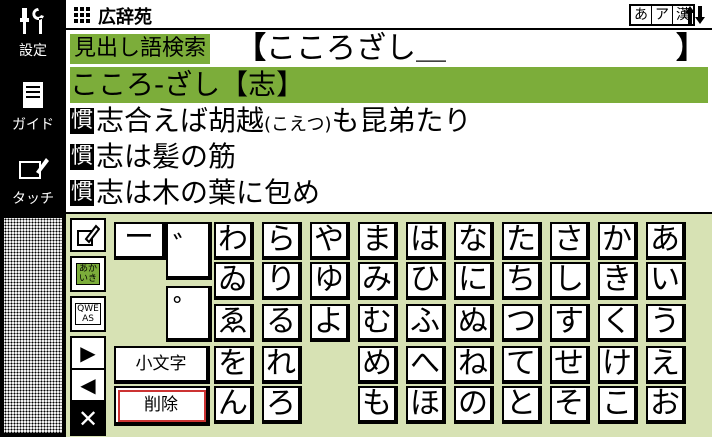 This screenshot has height=437, width=712. I want to click on kana-key: て, so click(522, 365).